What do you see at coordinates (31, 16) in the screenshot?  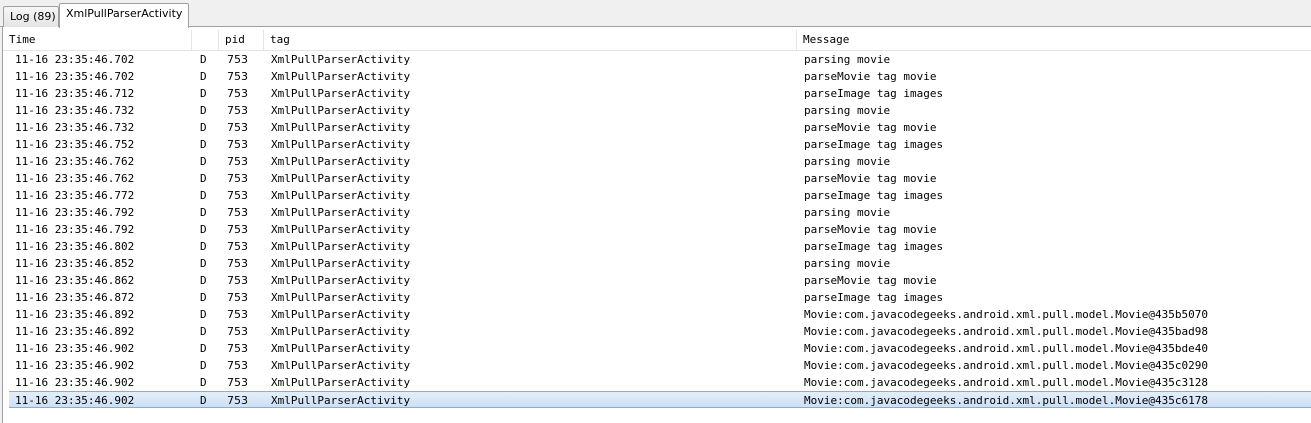 I see `tab-log: Log (89)` at bounding box center [31, 16].